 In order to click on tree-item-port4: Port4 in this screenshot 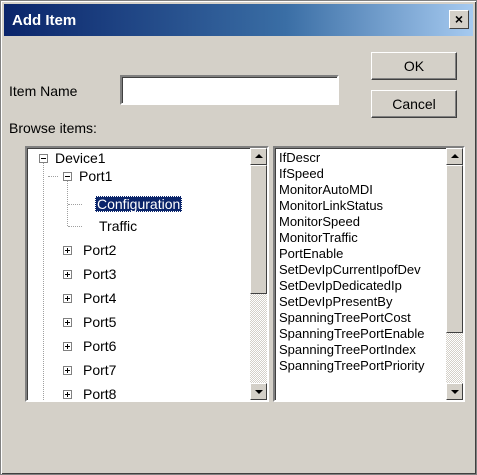, I will do `click(99, 298)`.